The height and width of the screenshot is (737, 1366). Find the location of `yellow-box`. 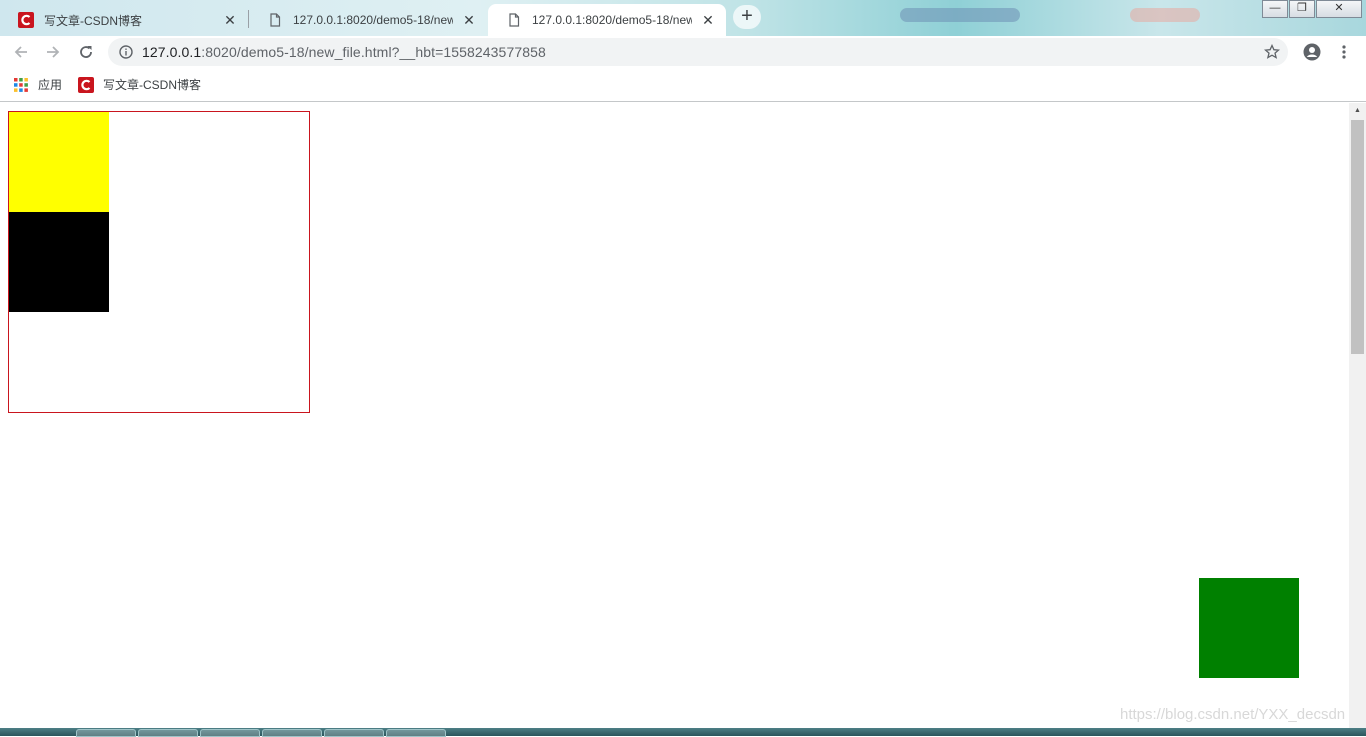

yellow-box is located at coordinates (59, 162).